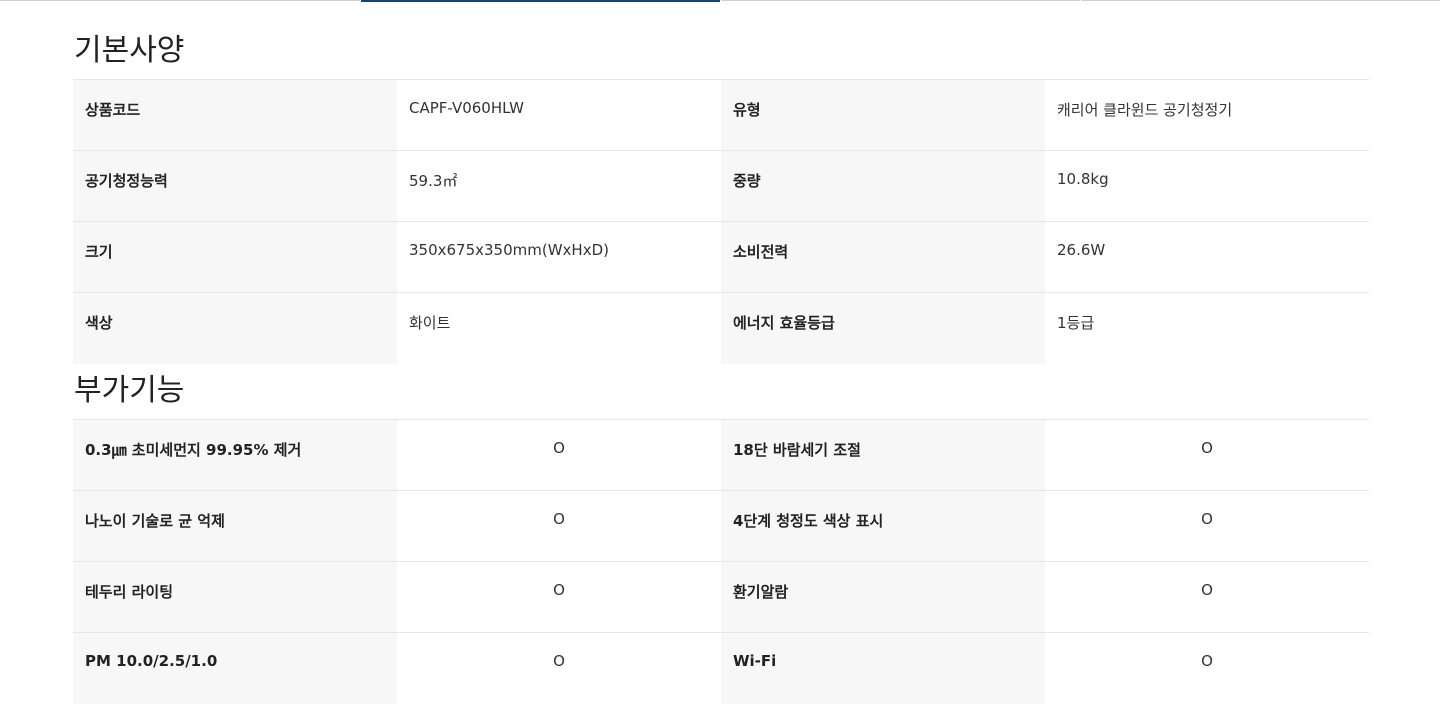  What do you see at coordinates (129, 50) in the screenshot?
I see `section-title-basic-spec: 기본사양` at bounding box center [129, 50].